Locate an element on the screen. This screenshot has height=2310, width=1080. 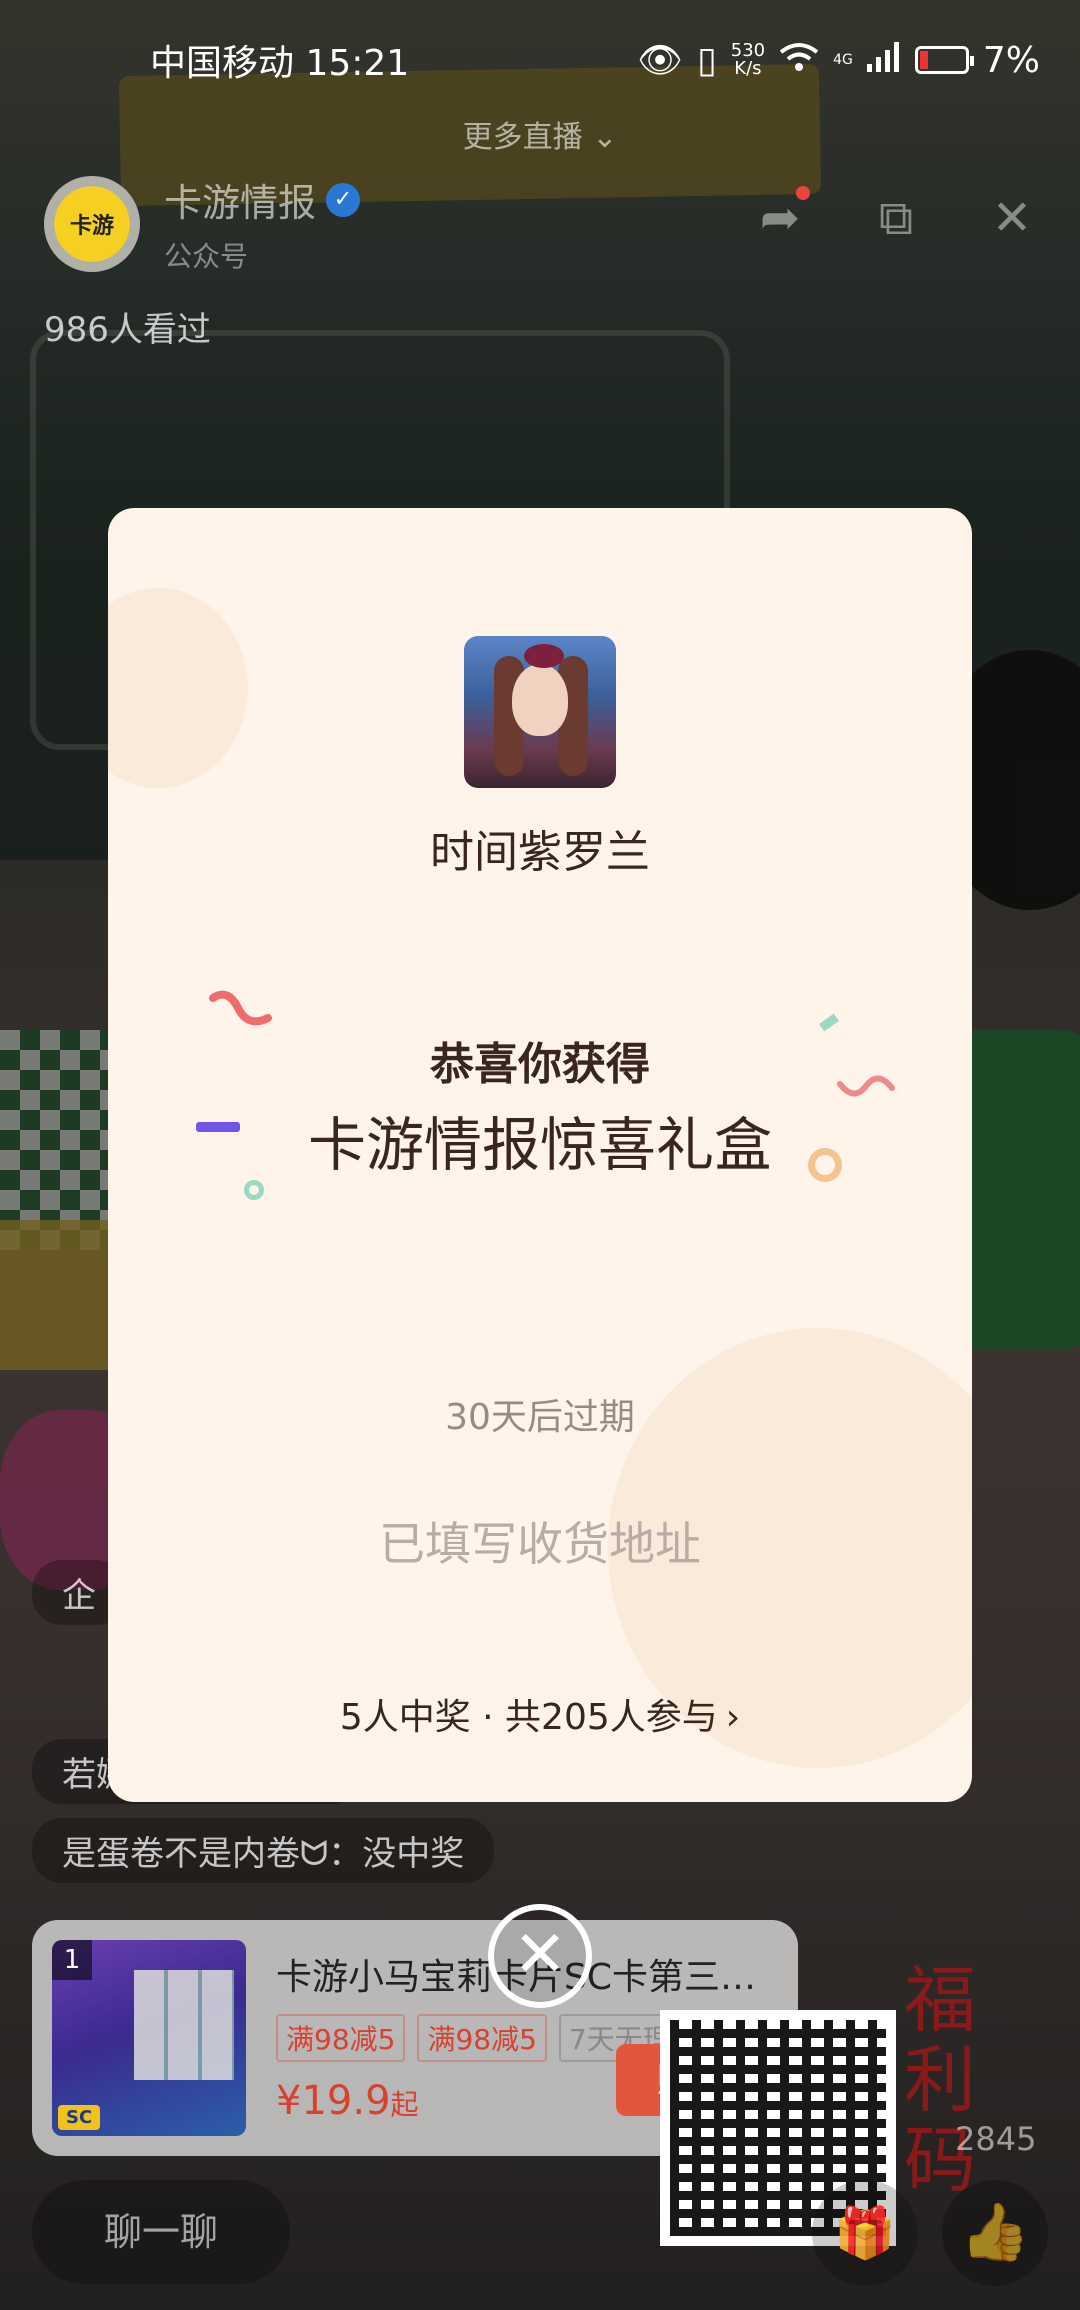
net-speed: 530 K/s is located at coordinates (748, 60).